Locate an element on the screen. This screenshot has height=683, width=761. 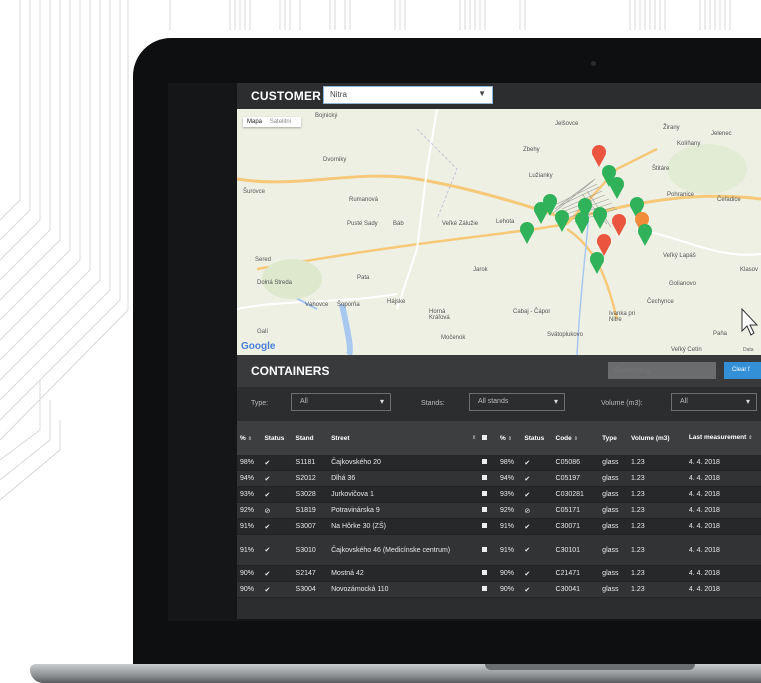
col-percent: % ⇕ is located at coordinates (249, 438).